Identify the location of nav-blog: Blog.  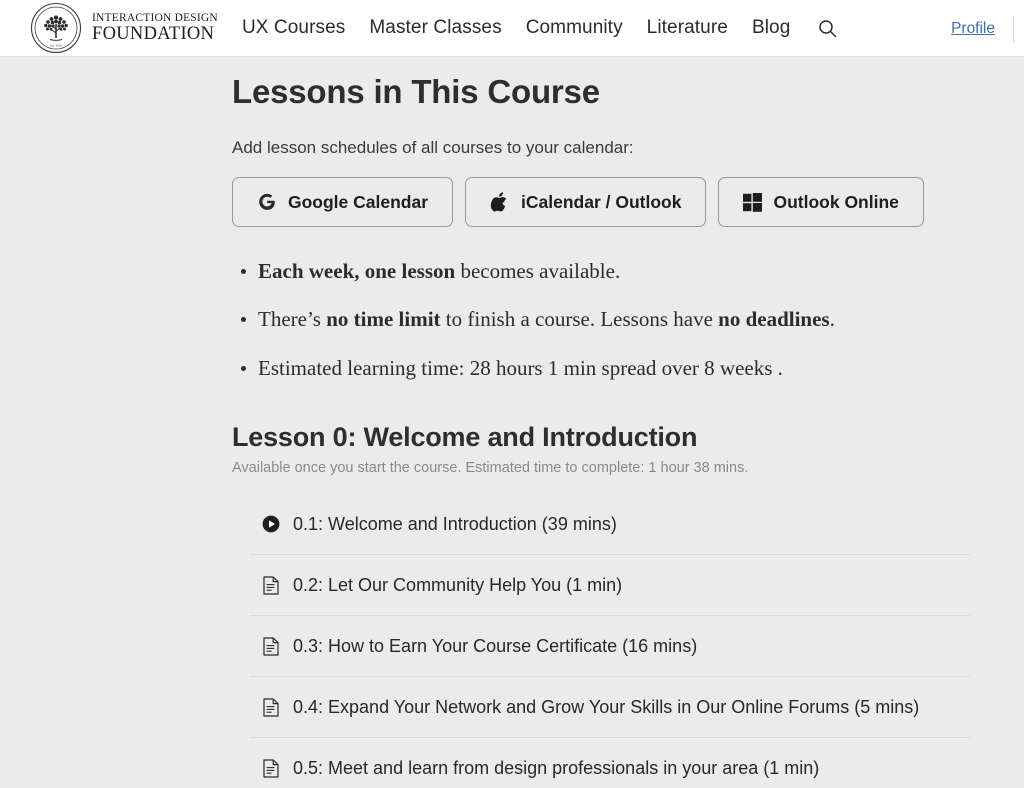
(771, 28).